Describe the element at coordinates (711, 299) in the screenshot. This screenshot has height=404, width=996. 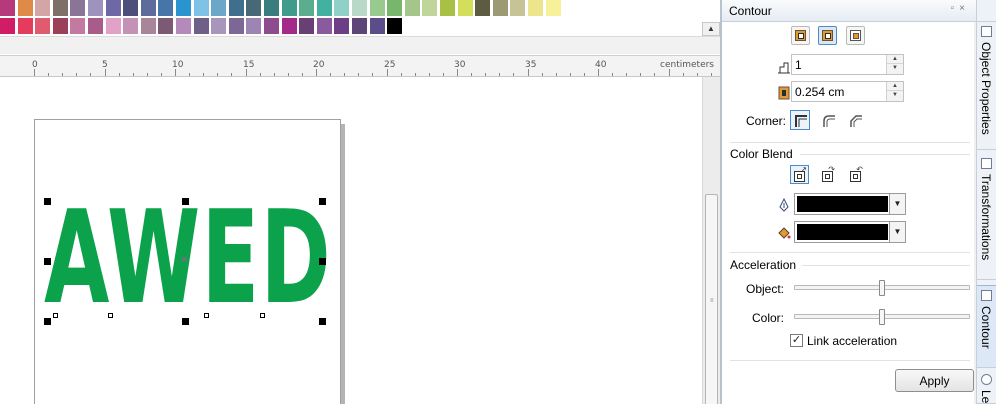
I see `scrollbar-thumb: ≡` at that location.